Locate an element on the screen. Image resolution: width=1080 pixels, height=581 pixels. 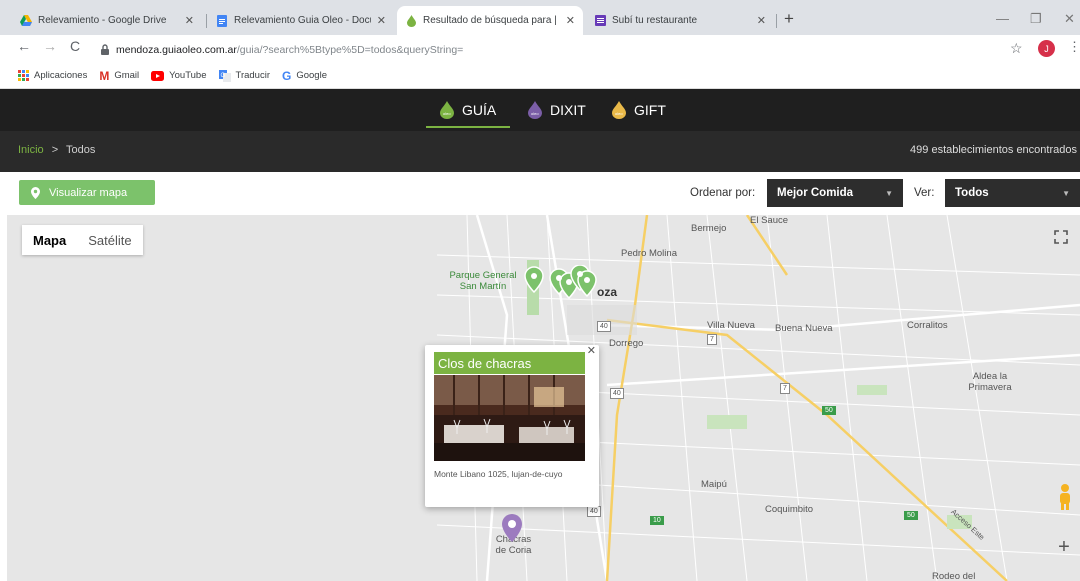
view-value: Todos is located at coordinates (972, 193).